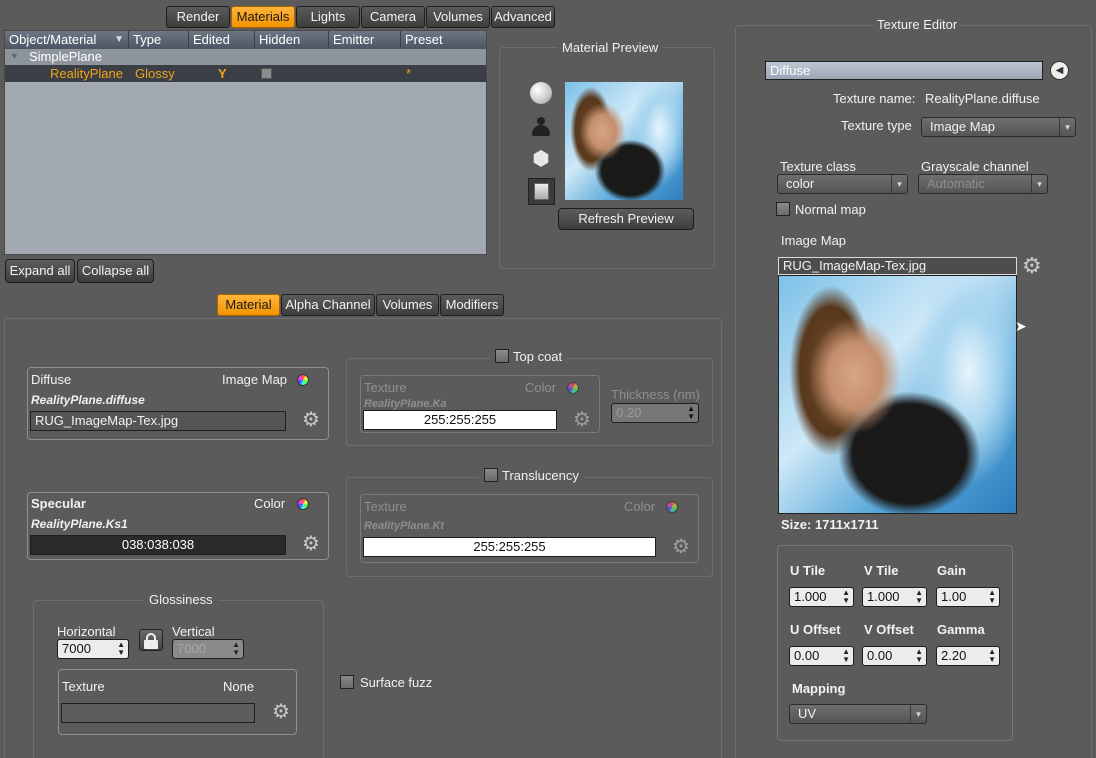 The width and height of the screenshot is (1096, 758). What do you see at coordinates (783, 209) in the screenshot?
I see `normal-map-checkbox` at bounding box center [783, 209].